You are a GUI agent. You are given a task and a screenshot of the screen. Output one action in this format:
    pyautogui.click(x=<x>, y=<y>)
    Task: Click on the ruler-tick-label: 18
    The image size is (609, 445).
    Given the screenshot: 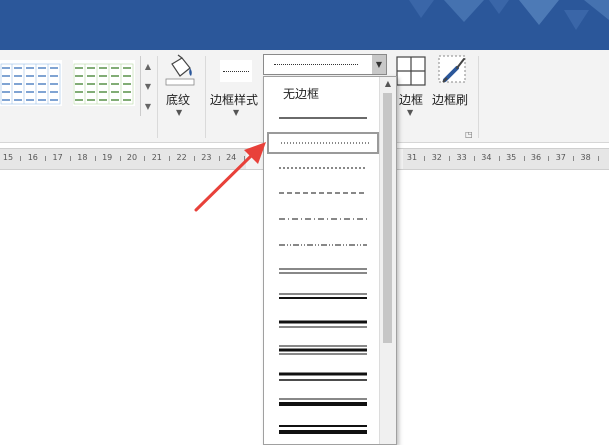 What is the action you would take?
    pyautogui.click(x=82, y=157)
    